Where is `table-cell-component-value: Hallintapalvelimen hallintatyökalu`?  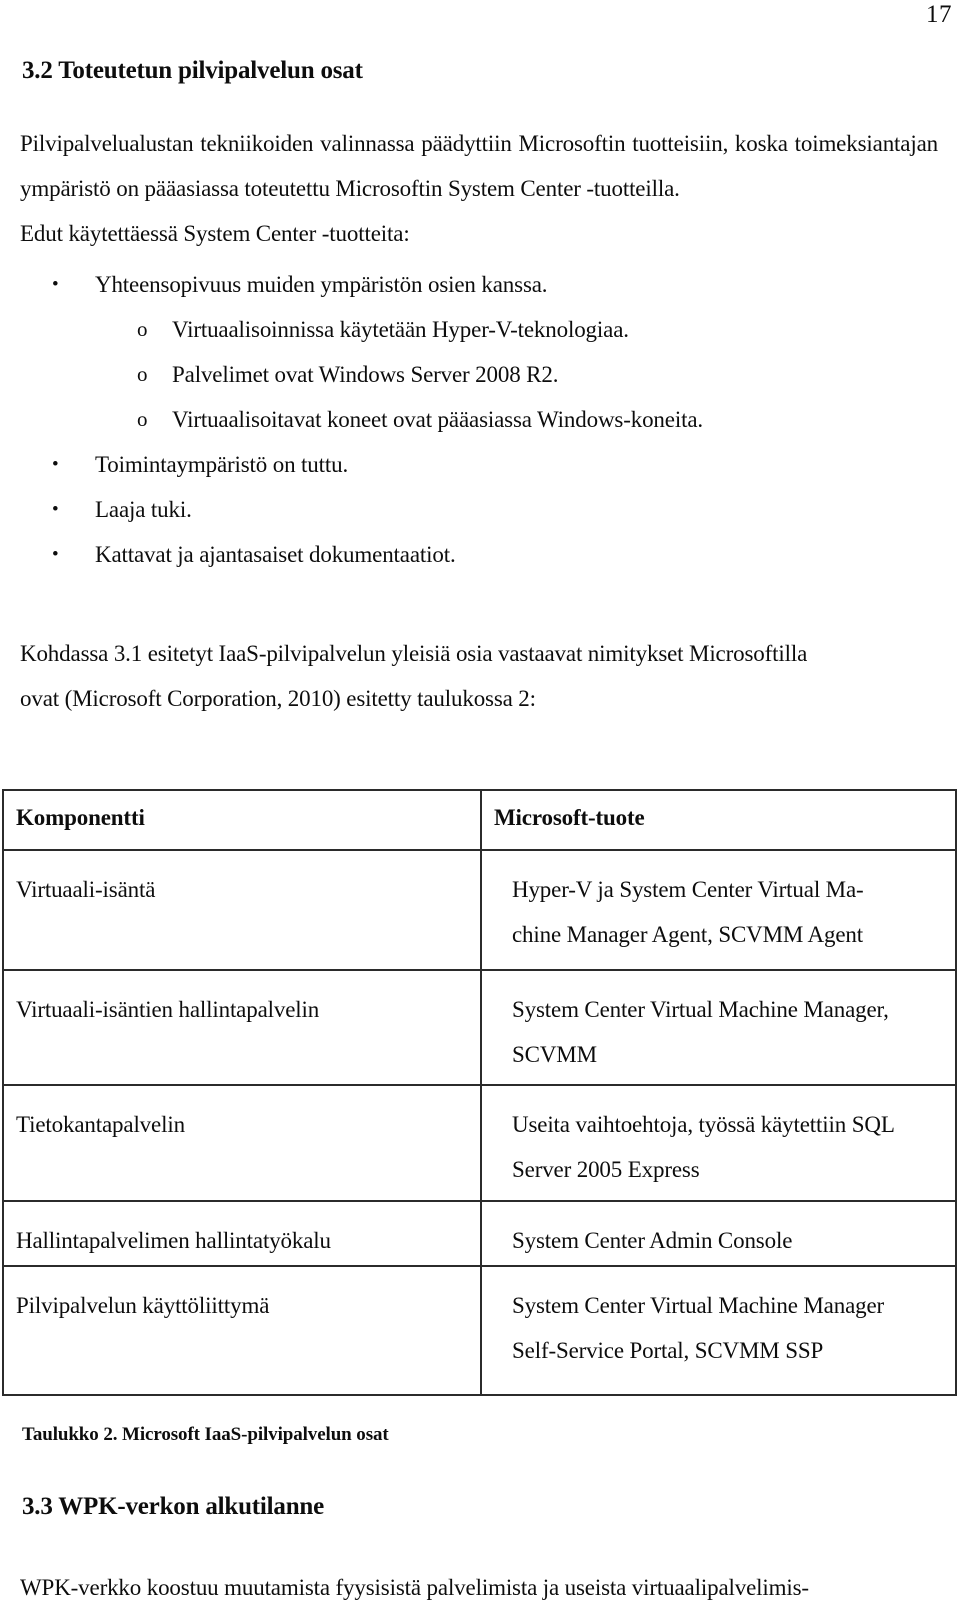 table-cell-component-value: Hallintapalvelimen hallintatyökalu is located at coordinates (173, 1240).